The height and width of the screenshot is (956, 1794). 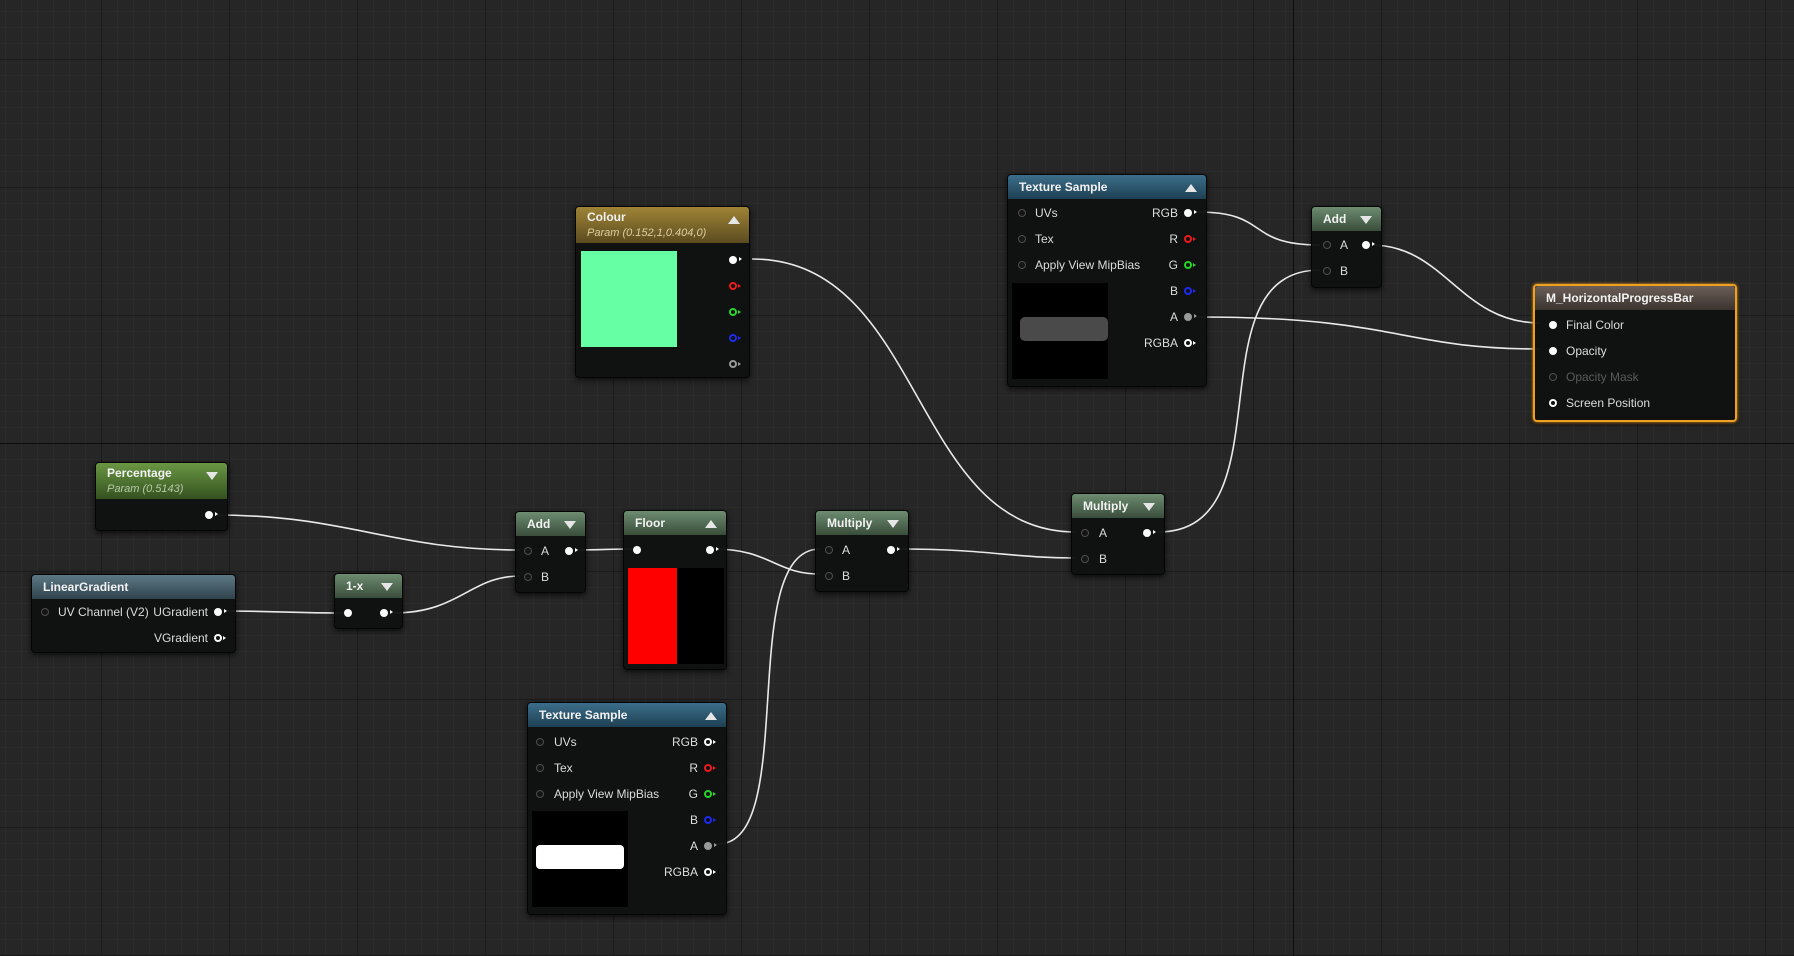 What do you see at coordinates (1635, 298) in the screenshot?
I see `node-material-result-header: M_HorizontalProgressBar` at bounding box center [1635, 298].